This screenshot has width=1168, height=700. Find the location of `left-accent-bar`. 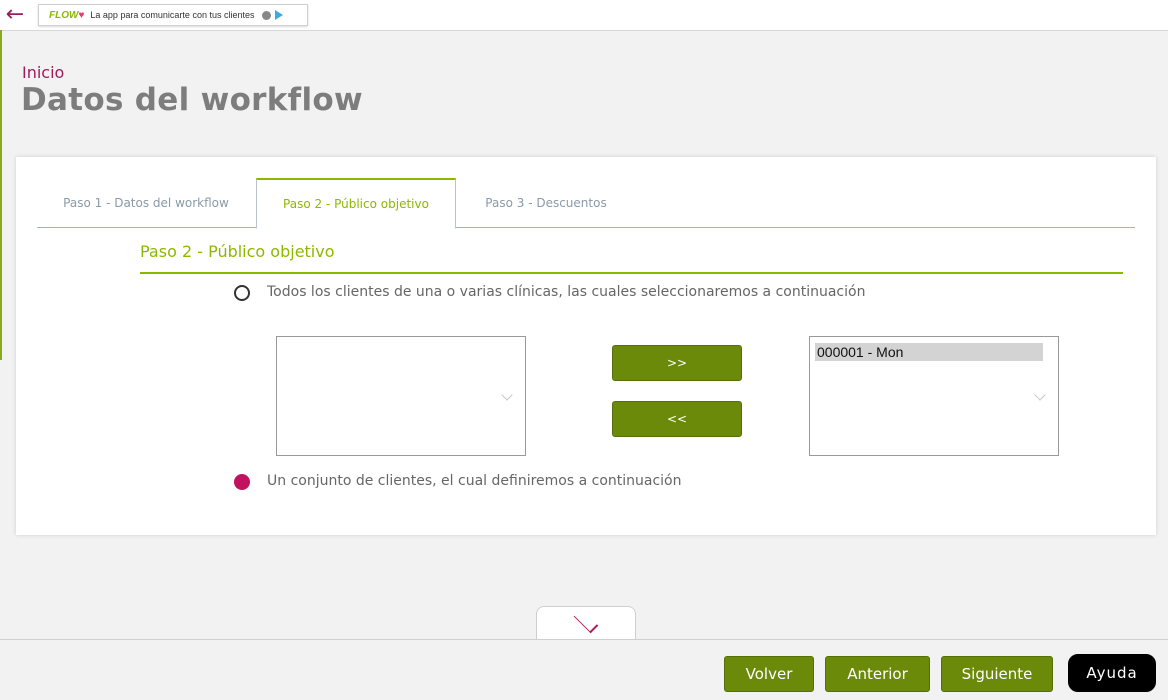

left-accent-bar is located at coordinates (1, 195).